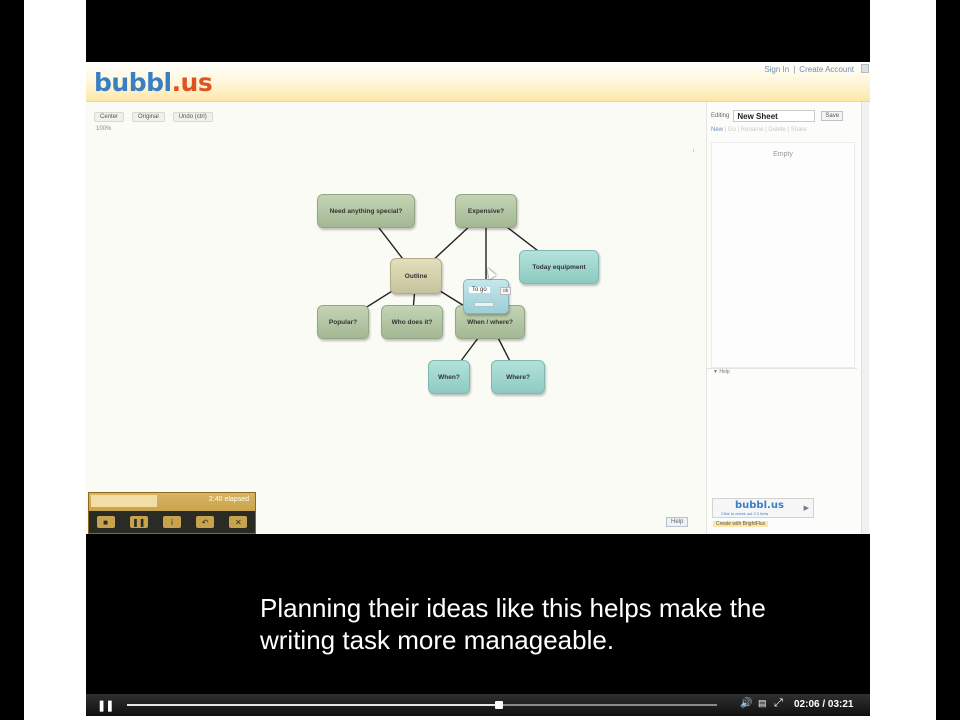  What do you see at coordinates (148, 117) in the screenshot?
I see `original-button: Original` at bounding box center [148, 117].